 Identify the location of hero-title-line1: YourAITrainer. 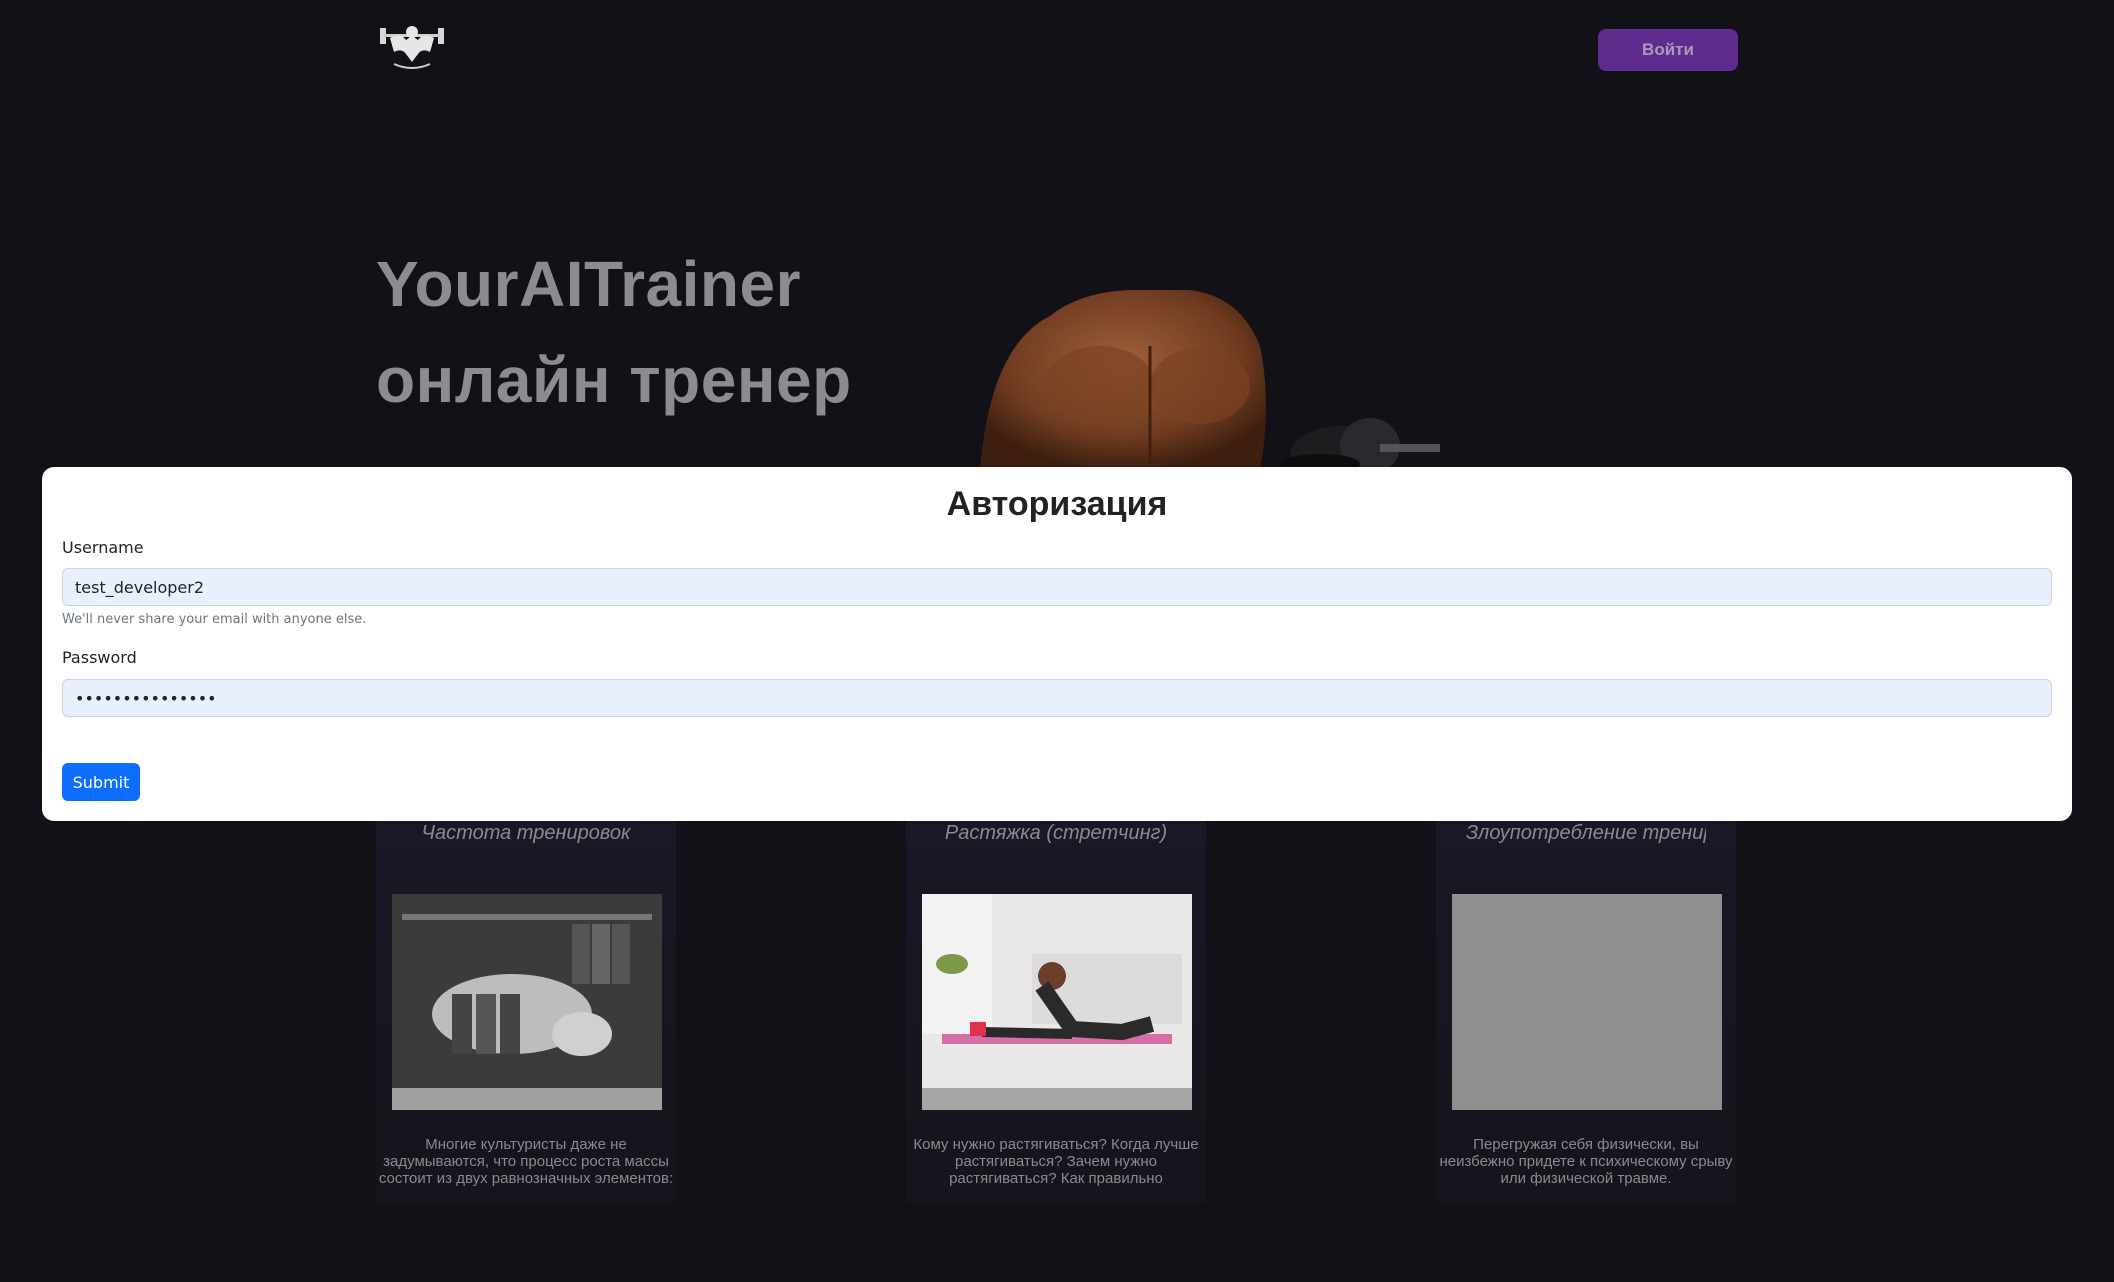
(588, 284).